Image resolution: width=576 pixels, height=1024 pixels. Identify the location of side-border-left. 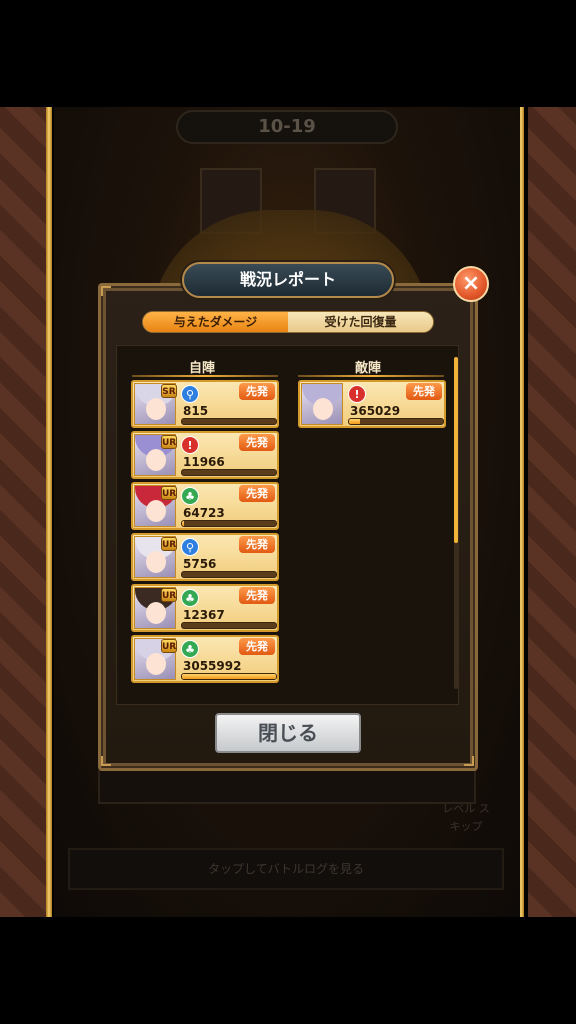
(24, 512).